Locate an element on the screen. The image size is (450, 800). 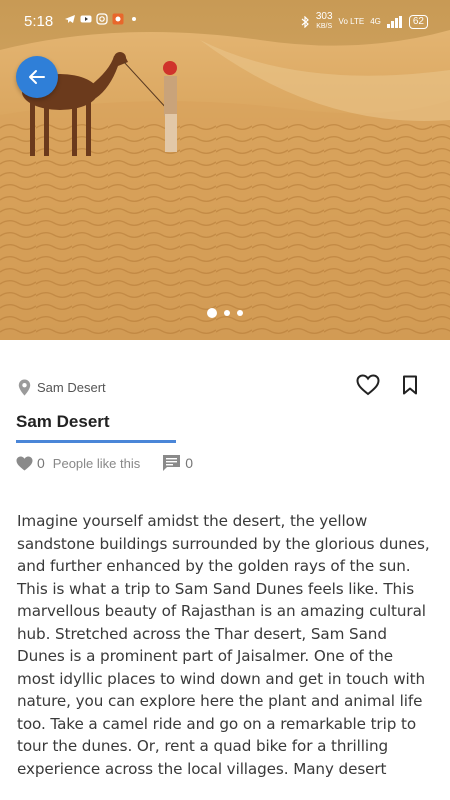
engagement-stats: 0 People like this 0 is located at coordinates (108, 463).